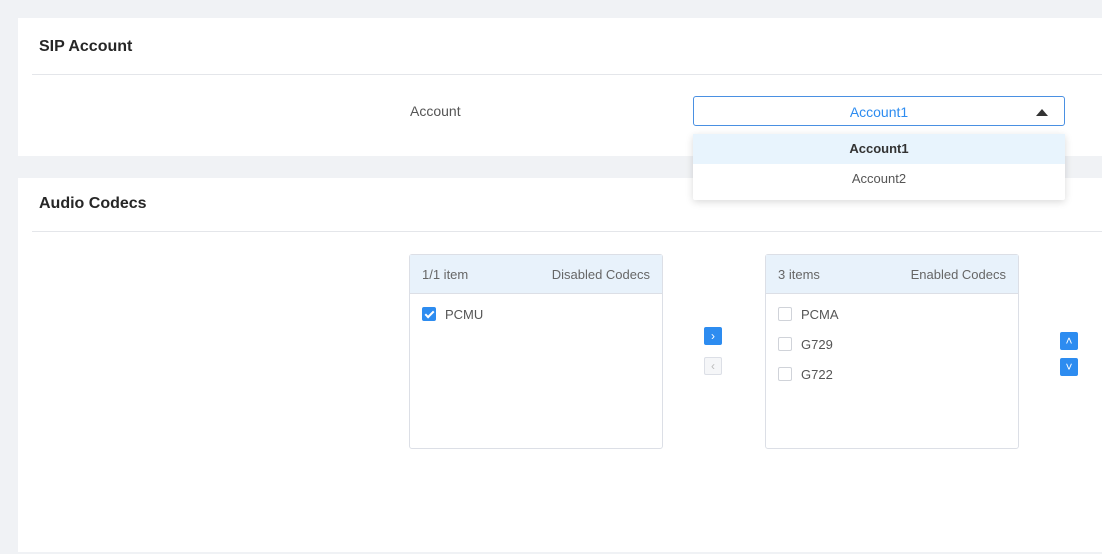 The height and width of the screenshot is (554, 1102). What do you see at coordinates (817, 374) in the screenshot?
I see `codec-label: G722` at bounding box center [817, 374].